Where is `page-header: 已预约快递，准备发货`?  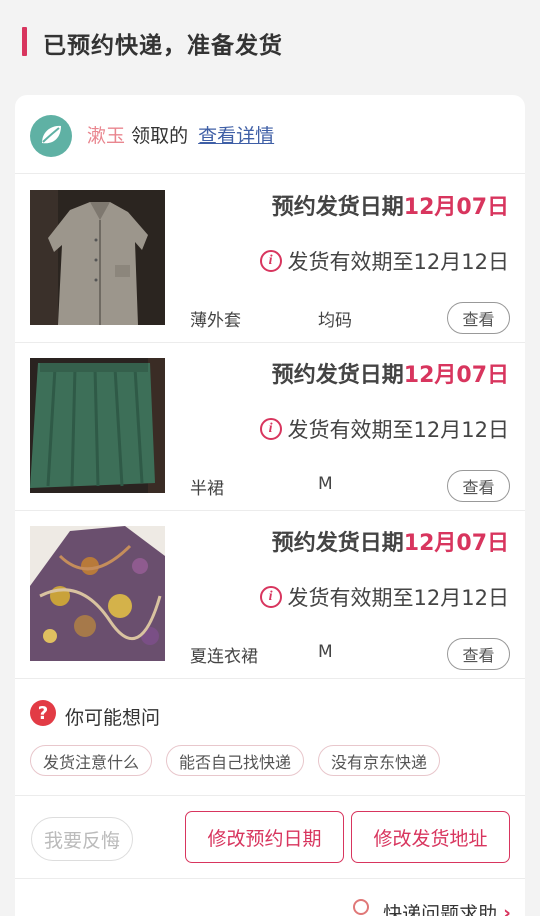
page-header: 已预约快递，准备发货 is located at coordinates (270, 42).